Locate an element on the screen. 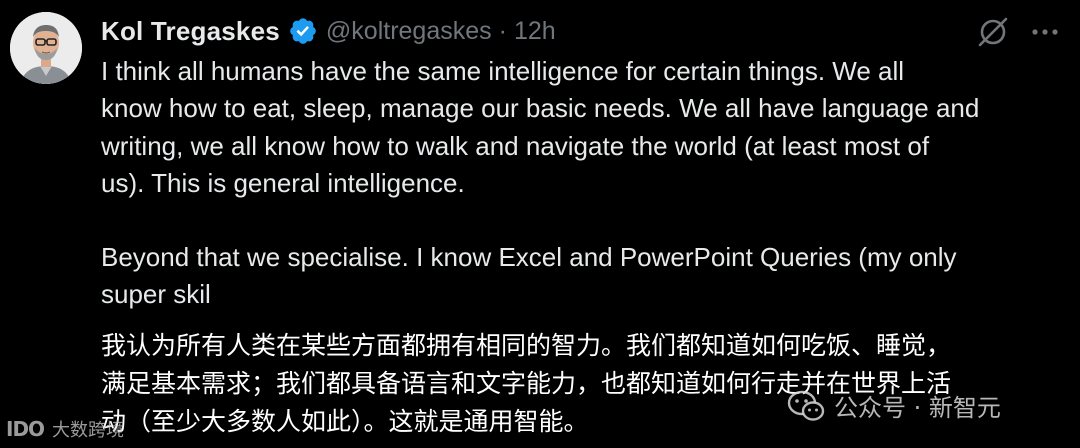 Image resolution: width=1080 pixels, height=448 pixels. watermark-right-text: 公众号 · 新智元 is located at coordinates (917, 408).